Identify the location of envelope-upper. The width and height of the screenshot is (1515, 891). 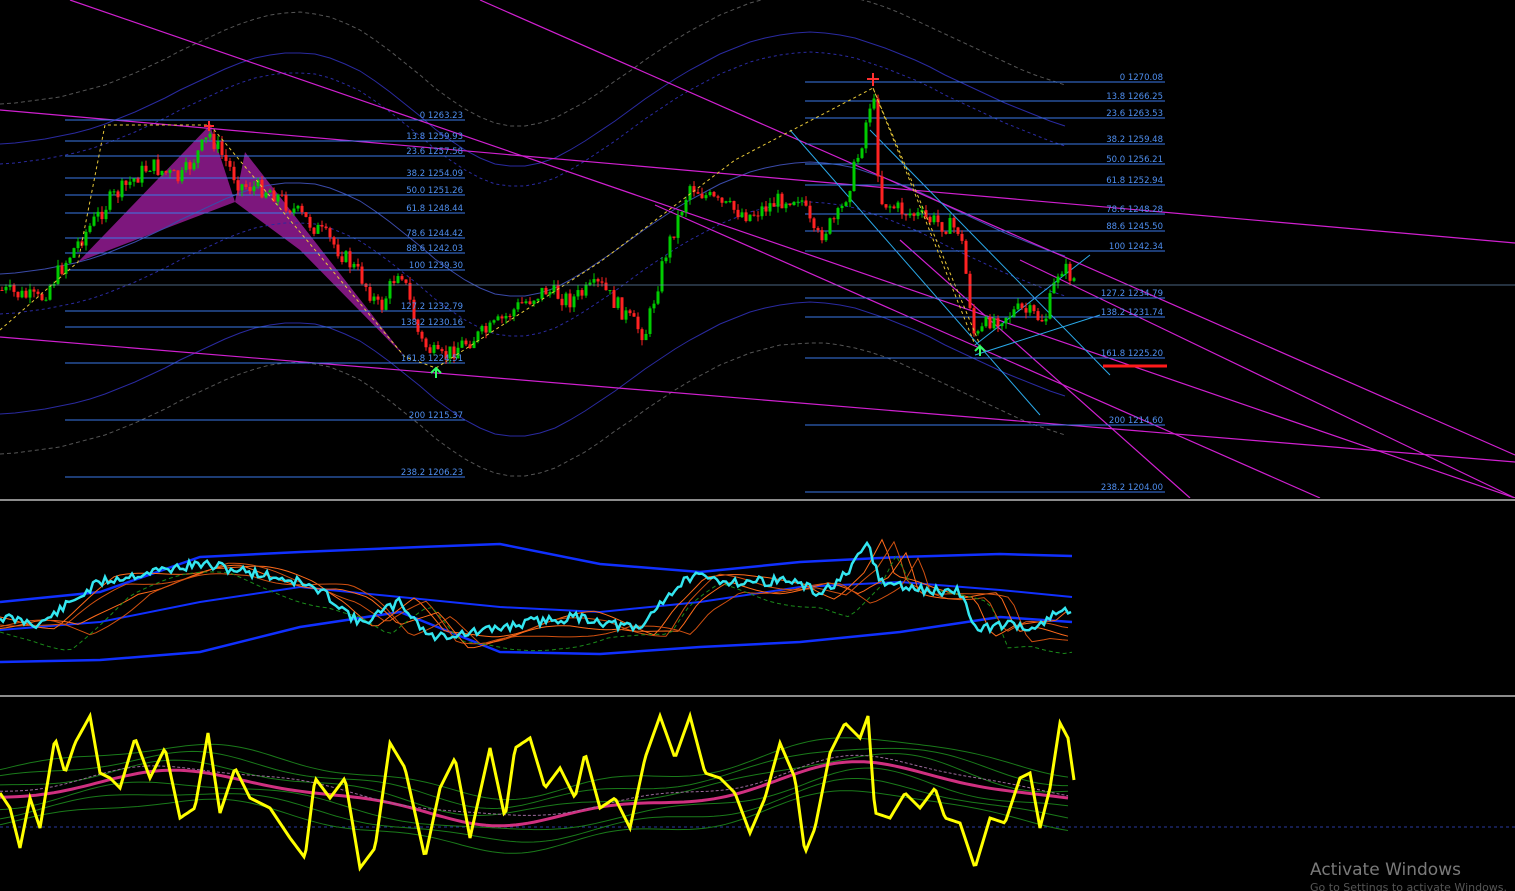
(533, 99).